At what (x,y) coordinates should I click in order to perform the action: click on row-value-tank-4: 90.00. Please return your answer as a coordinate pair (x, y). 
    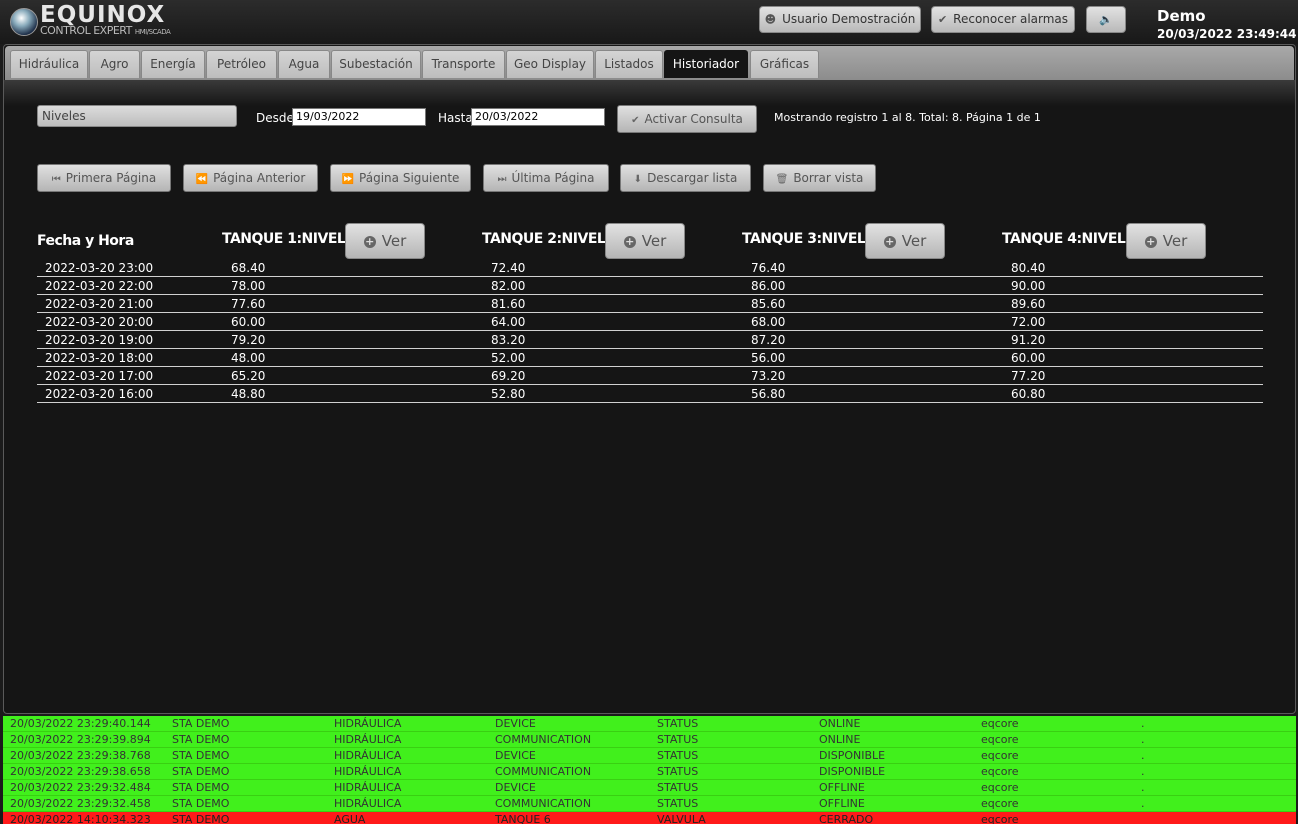
    Looking at the image, I should click on (1028, 286).